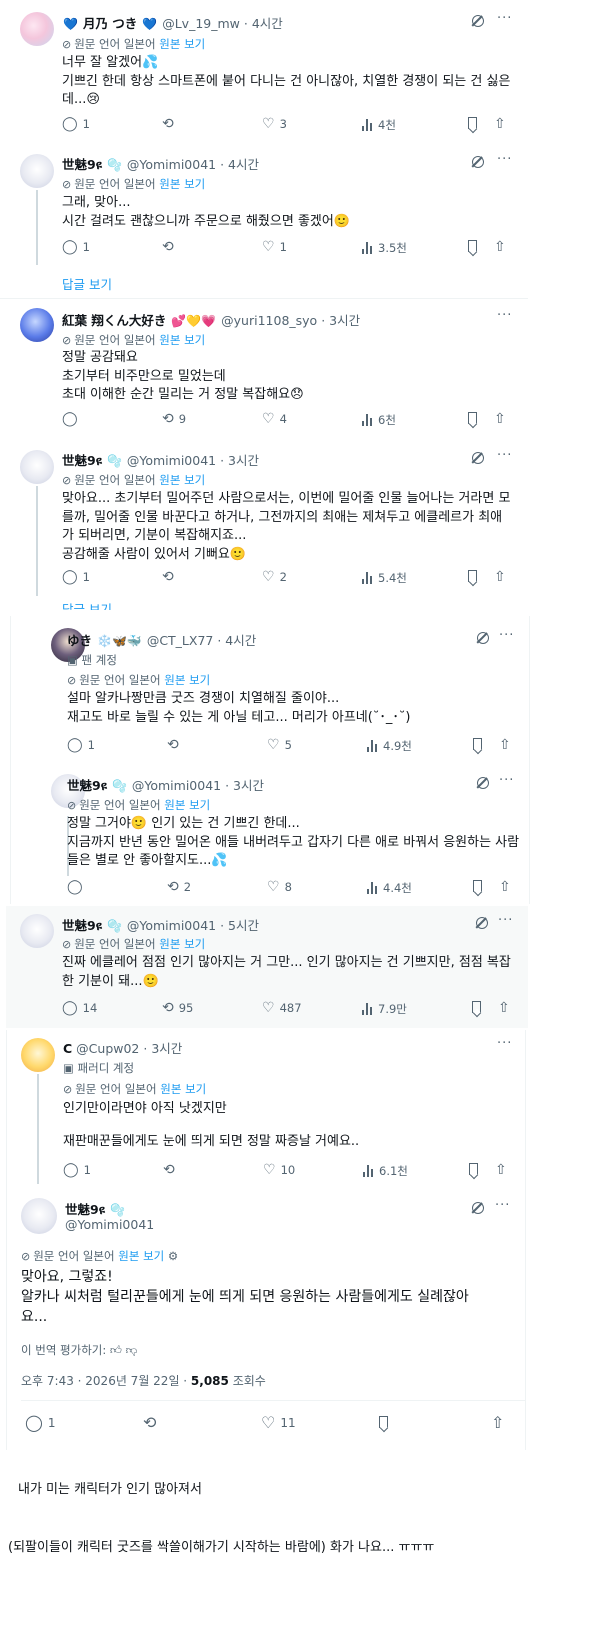 The height and width of the screenshot is (1634, 590). Describe the element at coordinates (278, 1423) in the screenshot. I see `like-button: ♡ 11` at that location.